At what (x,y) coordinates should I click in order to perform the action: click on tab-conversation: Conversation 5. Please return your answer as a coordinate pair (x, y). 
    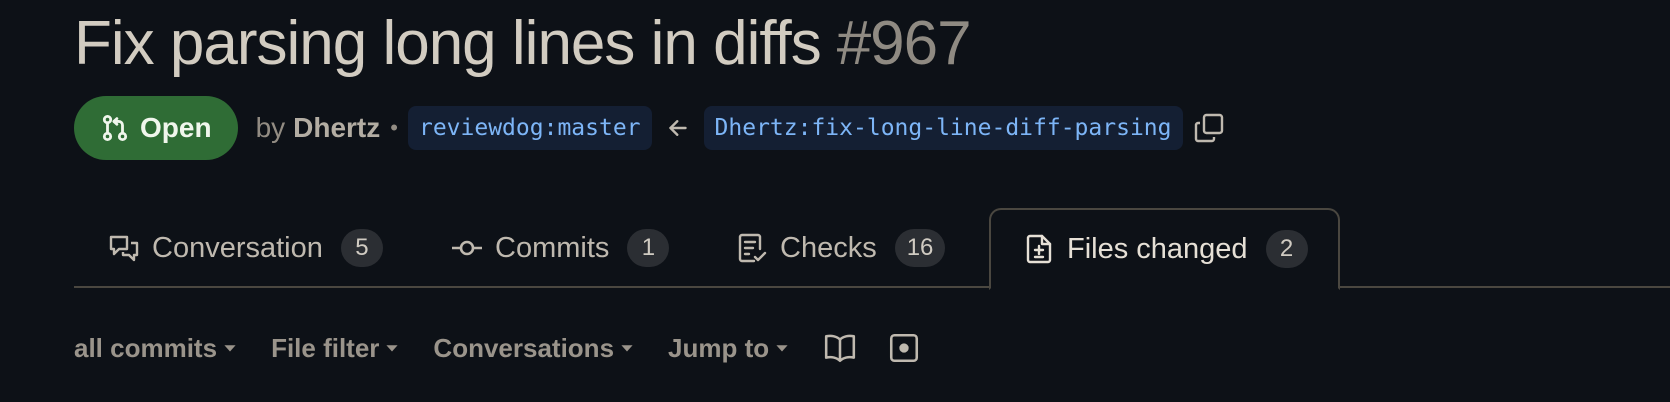
    Looking at the image, I should click on (245, 248).